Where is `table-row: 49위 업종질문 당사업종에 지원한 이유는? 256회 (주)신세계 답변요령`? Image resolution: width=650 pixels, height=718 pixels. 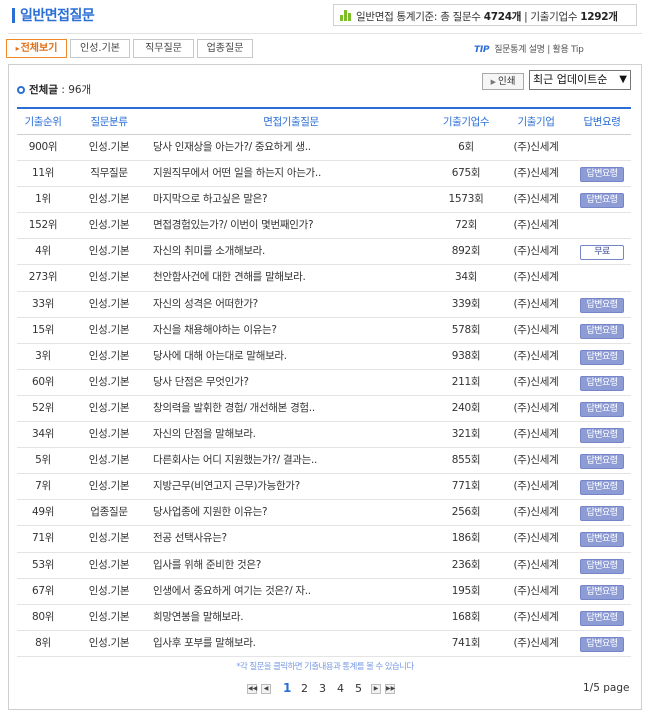 table-row: 49위 업종질문 당사업종에 지원한 이유는? 256회 (주)신세계 답변요령 is located at coordinates (324, 513).